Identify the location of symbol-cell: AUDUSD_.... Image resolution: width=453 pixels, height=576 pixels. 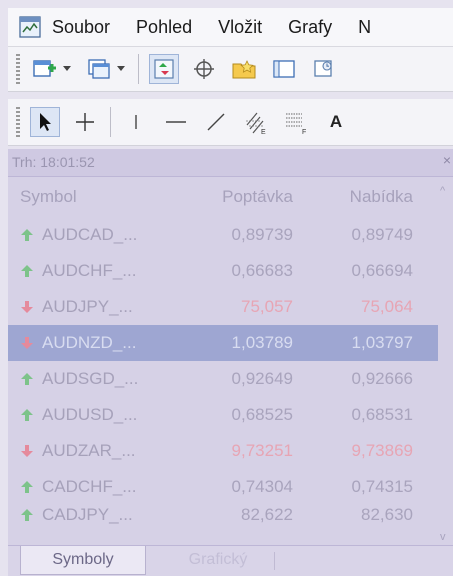
(98, 415).